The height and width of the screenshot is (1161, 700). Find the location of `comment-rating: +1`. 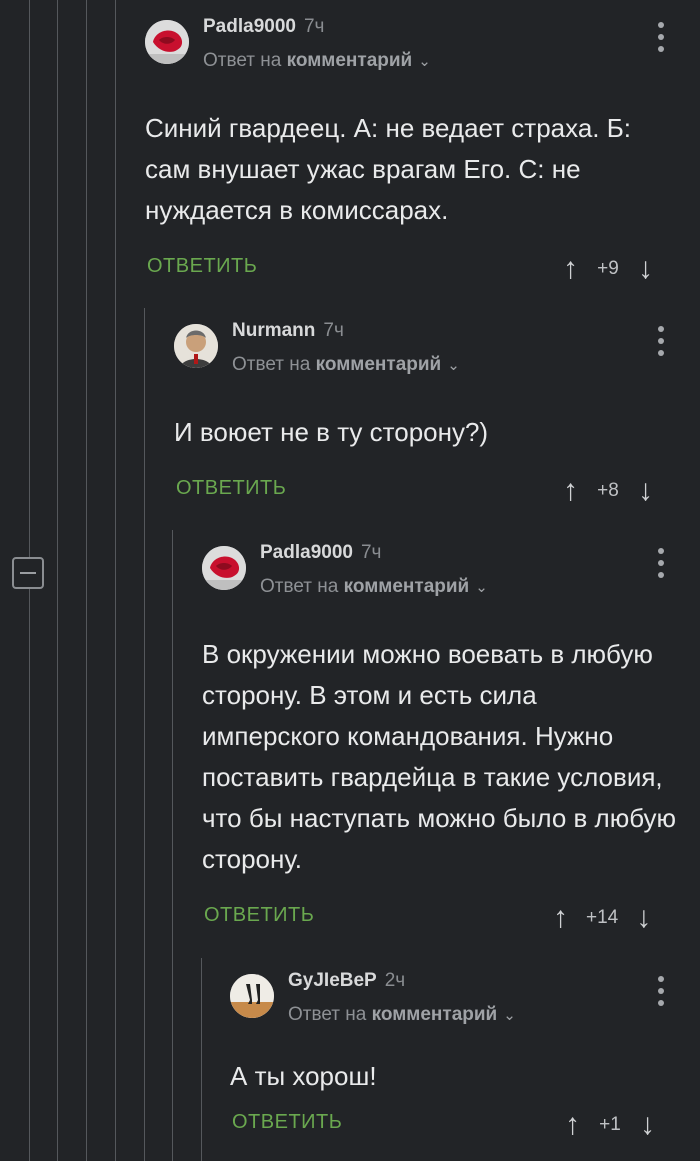

comment-rating: +1 is located at coordinates (610, 1124).